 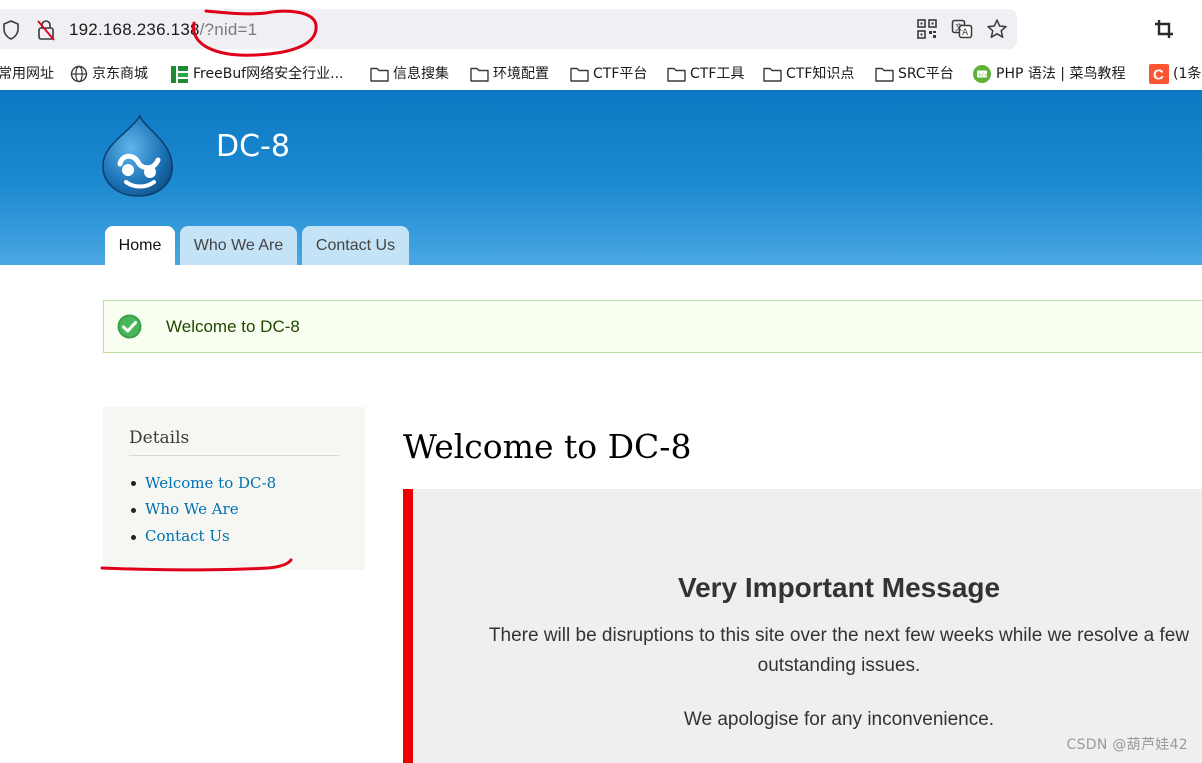 I want to click on status-message-text: Welcome to DC-8, so click(x=233, y=326).